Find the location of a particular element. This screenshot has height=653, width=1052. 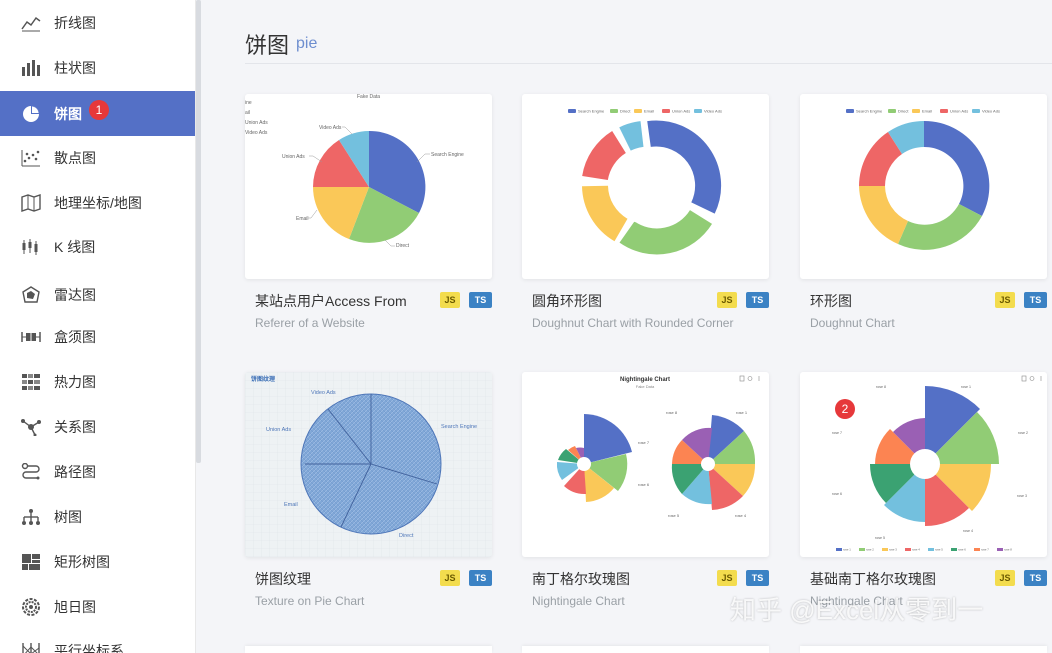

card-title: 南丁格尔玫瑰图 is located at coordinates (581, 579).